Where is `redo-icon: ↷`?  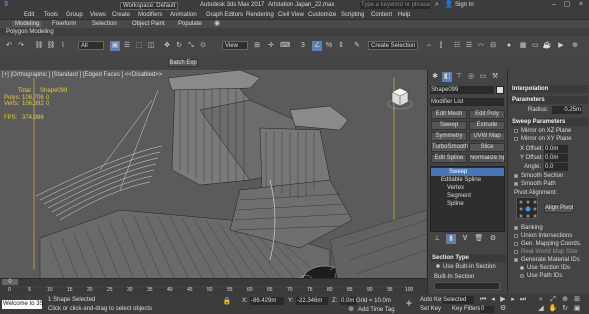
redo-icon: ↷ is located at coordinates (21, 46).